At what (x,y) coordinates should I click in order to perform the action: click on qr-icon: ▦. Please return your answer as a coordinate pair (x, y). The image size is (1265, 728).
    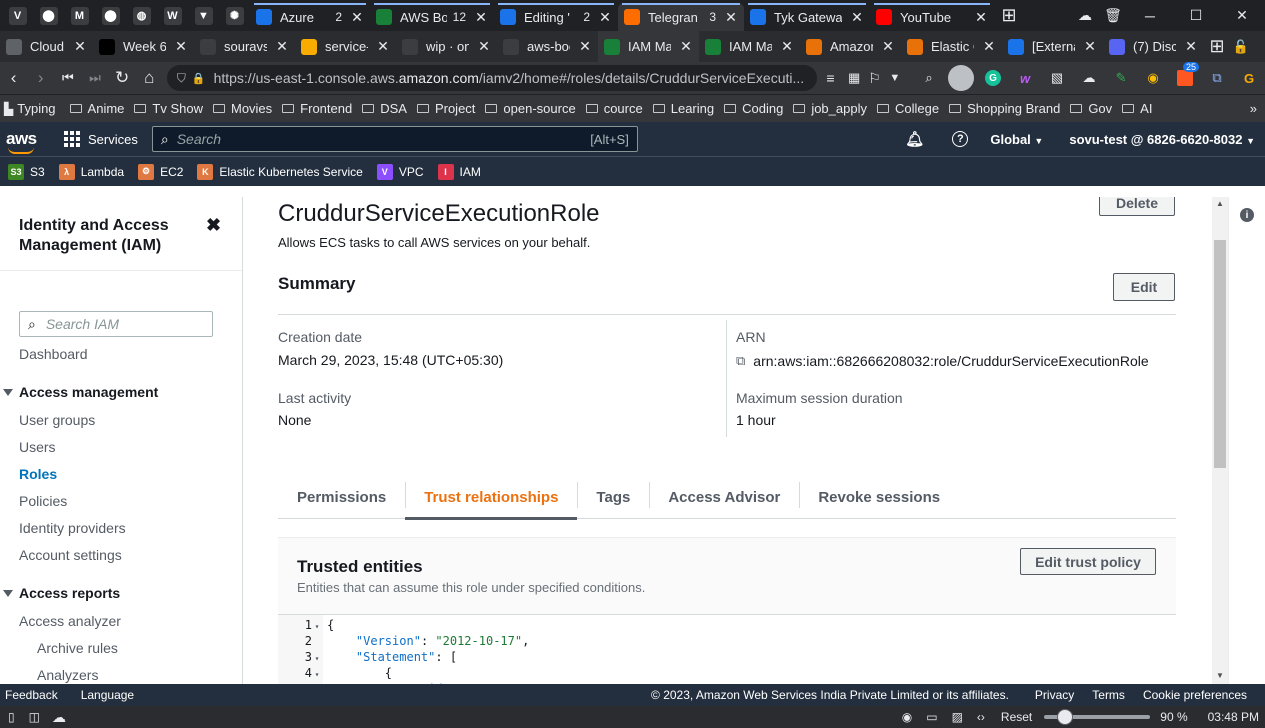
    Looking at the image, I should click on (854, 78).